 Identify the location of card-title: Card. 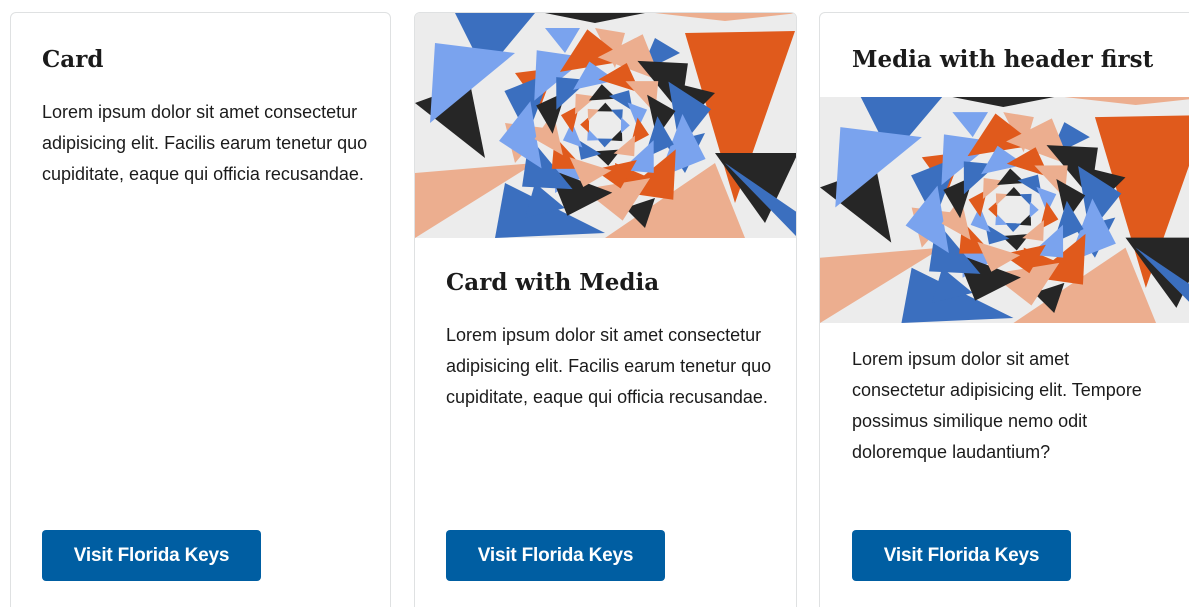
(73, 59).